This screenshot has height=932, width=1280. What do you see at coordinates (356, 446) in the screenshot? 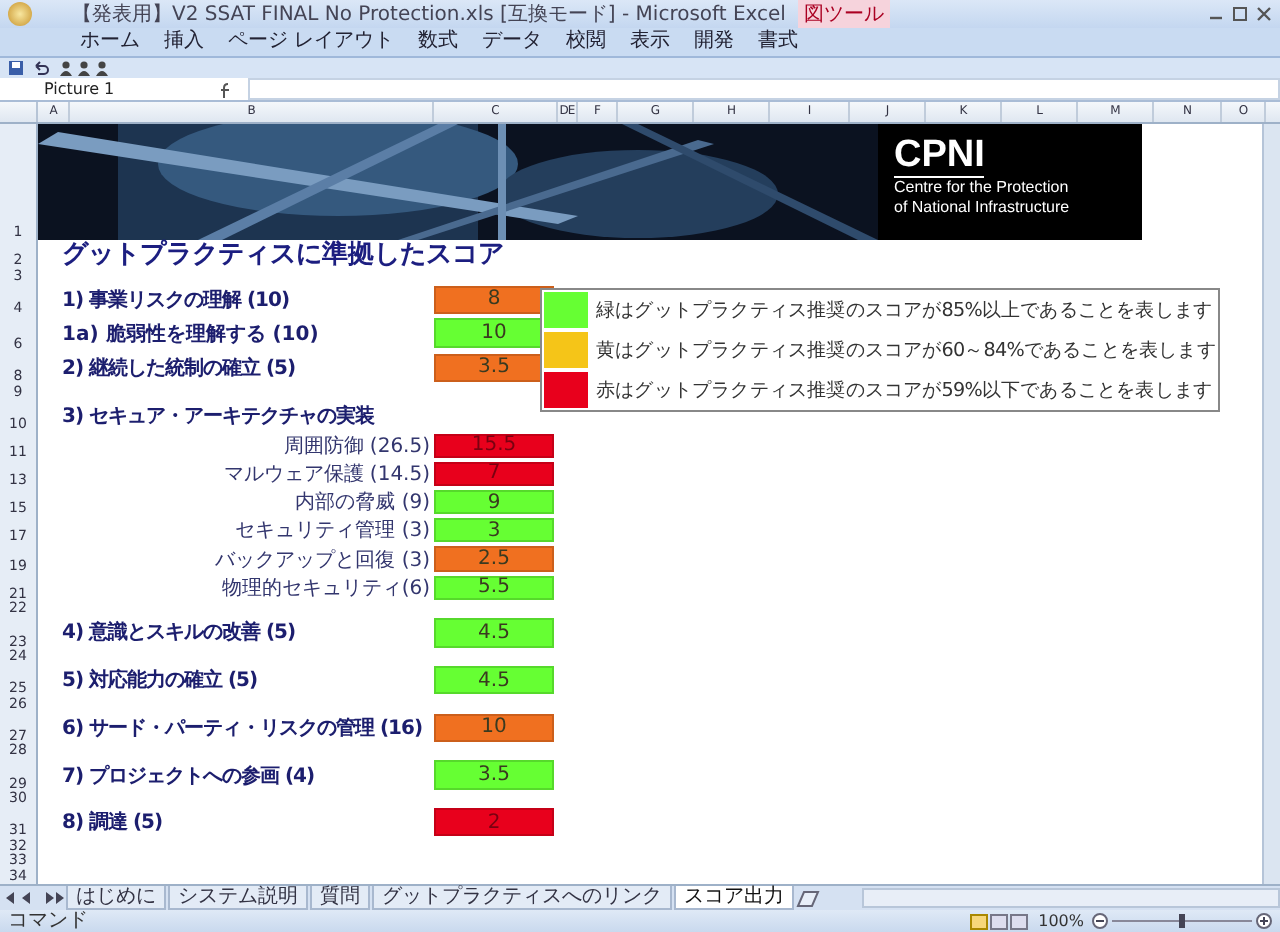
I see `score-label: 周囲防御 (26.5)` at bounding box center [356, 446].